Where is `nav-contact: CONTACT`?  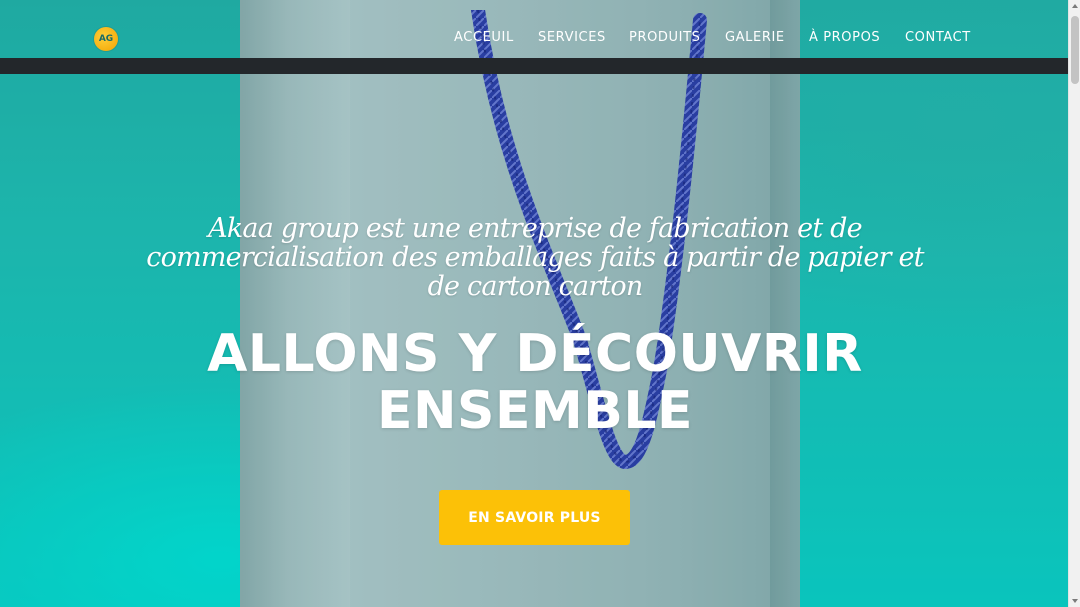
nav-contact: CONTACT is located at coordinates (938, 37).